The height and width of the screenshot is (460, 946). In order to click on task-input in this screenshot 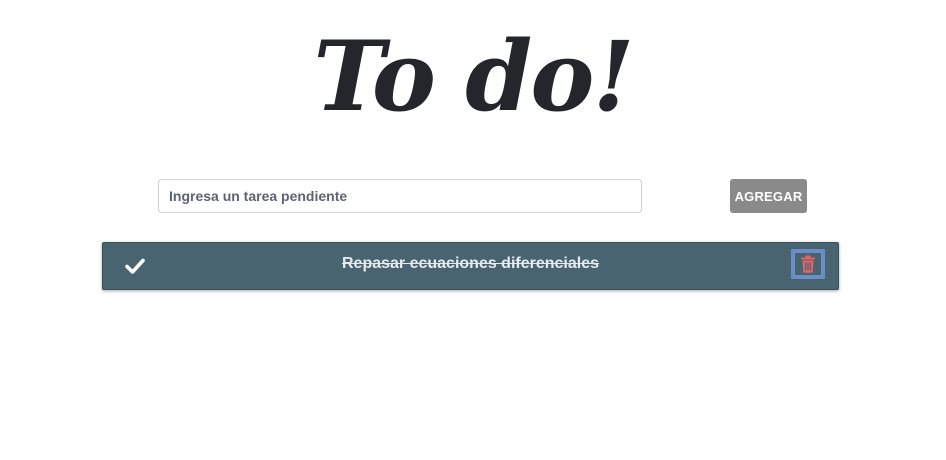, I will do `click(400, 196)`.